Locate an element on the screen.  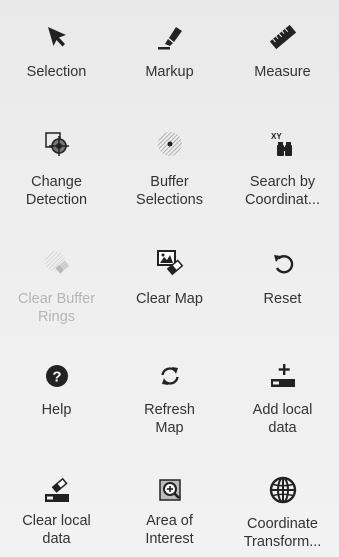
reset-tool: Reset is located at coordinates (282, 290).